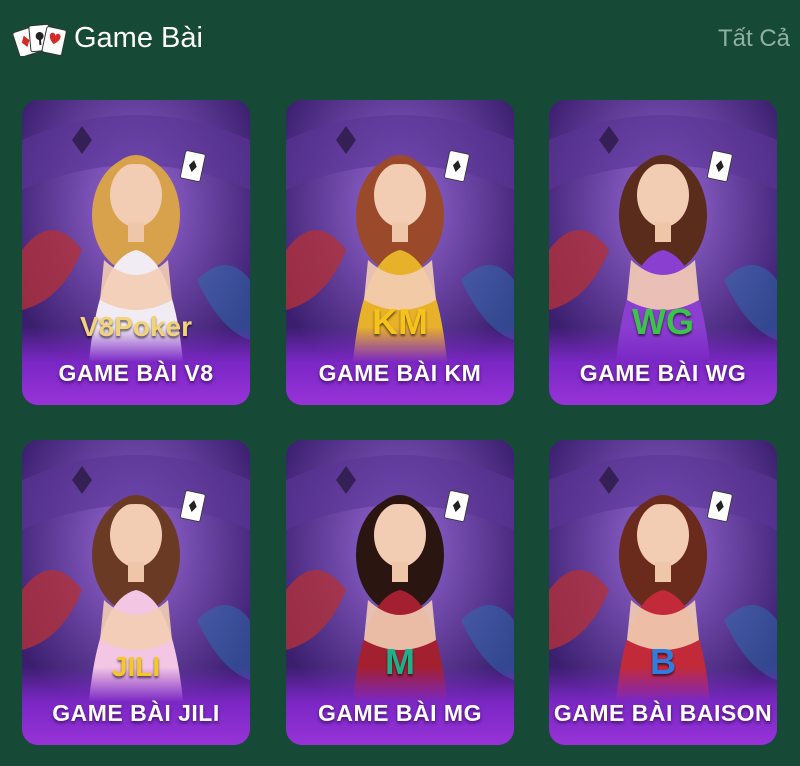 The width and height of the screenshot is (800, 766). What do you see at coordinates (400, 661) in the screenshot?
I see `mg-logo-icon: M` at bounding box center [400, 661].